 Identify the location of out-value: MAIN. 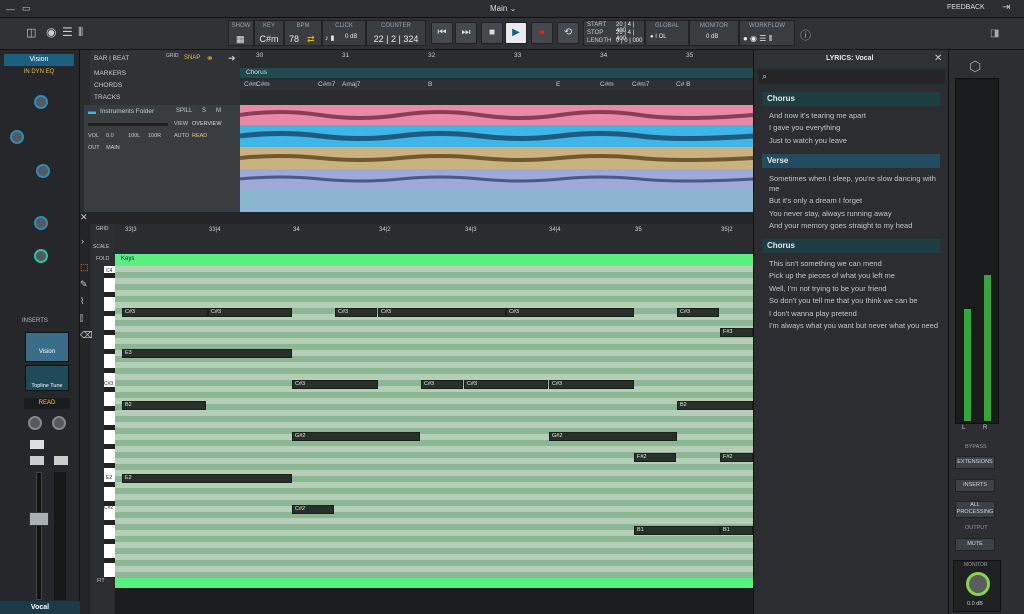
(113, 148).